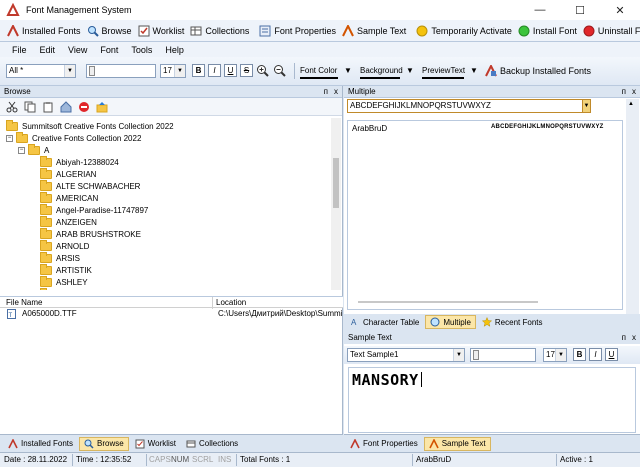 This screenshot has height=467, width=640. I want to click on tab-recent-fonts: Recent Fonts, so click(512, 322).